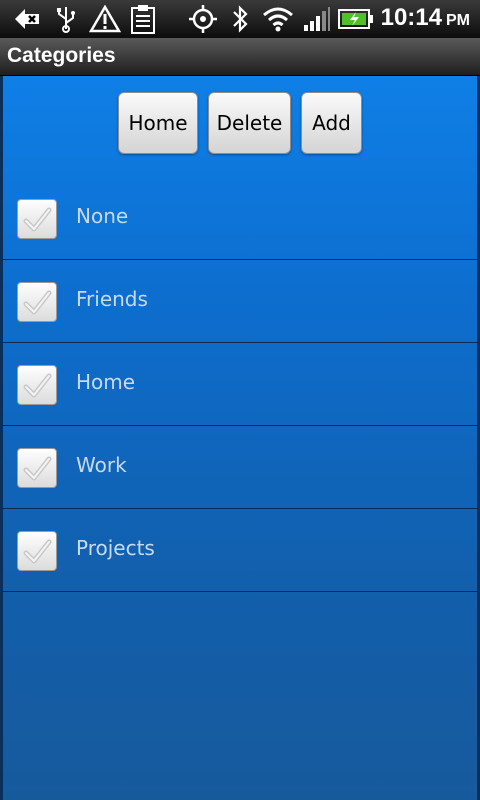  I want to click on list-item: None, so click(240, 218).